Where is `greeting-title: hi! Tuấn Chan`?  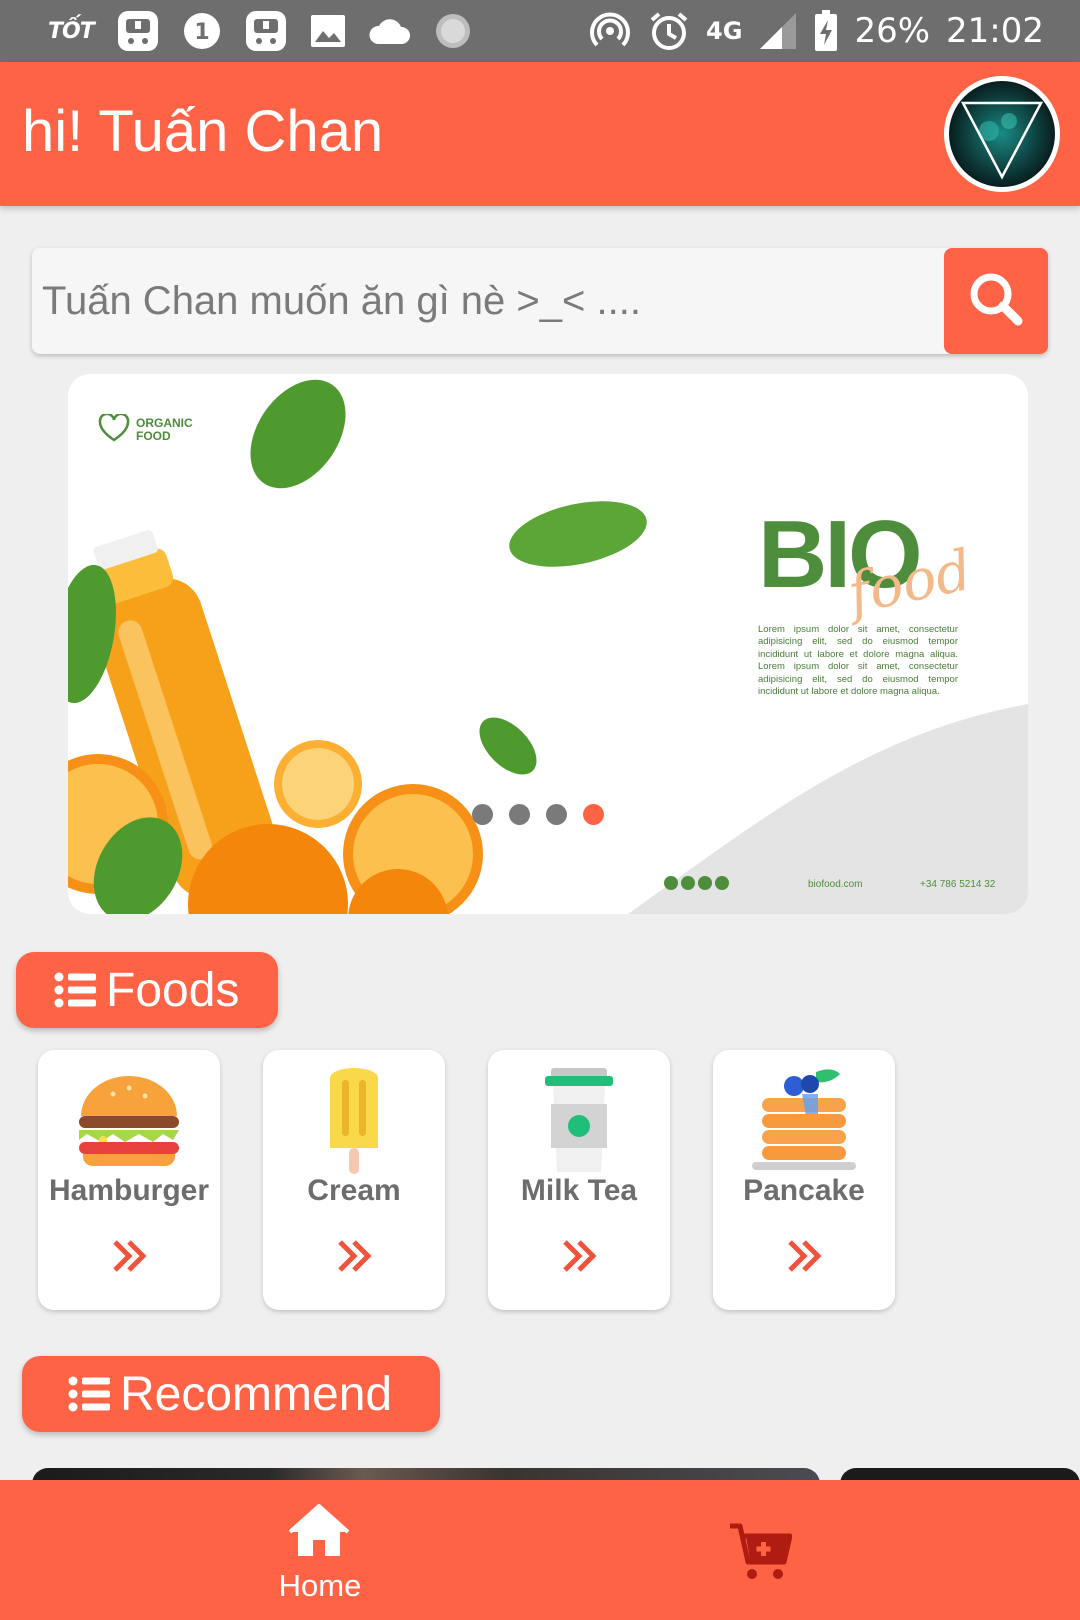
greeting-title: hi! Tuấn Chan is located at coordinates (203, 131).